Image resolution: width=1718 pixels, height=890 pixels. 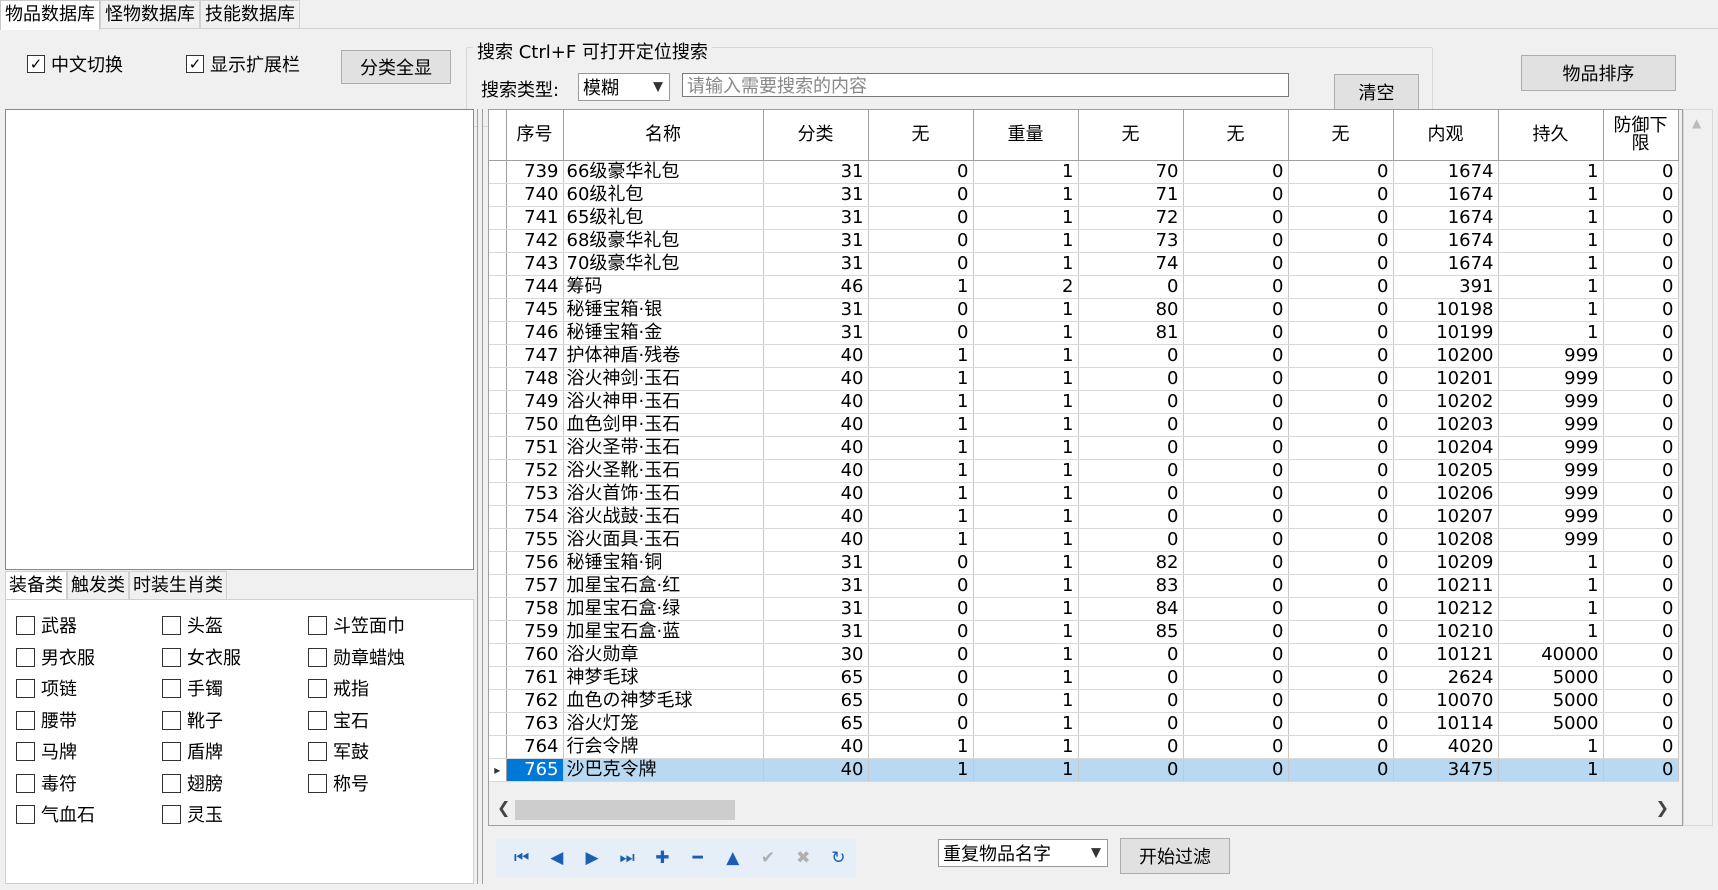 What do you see at coordinates (535, 287) in the screenshot?
I see `table-cell: 744` at bounding box center [535, 287].